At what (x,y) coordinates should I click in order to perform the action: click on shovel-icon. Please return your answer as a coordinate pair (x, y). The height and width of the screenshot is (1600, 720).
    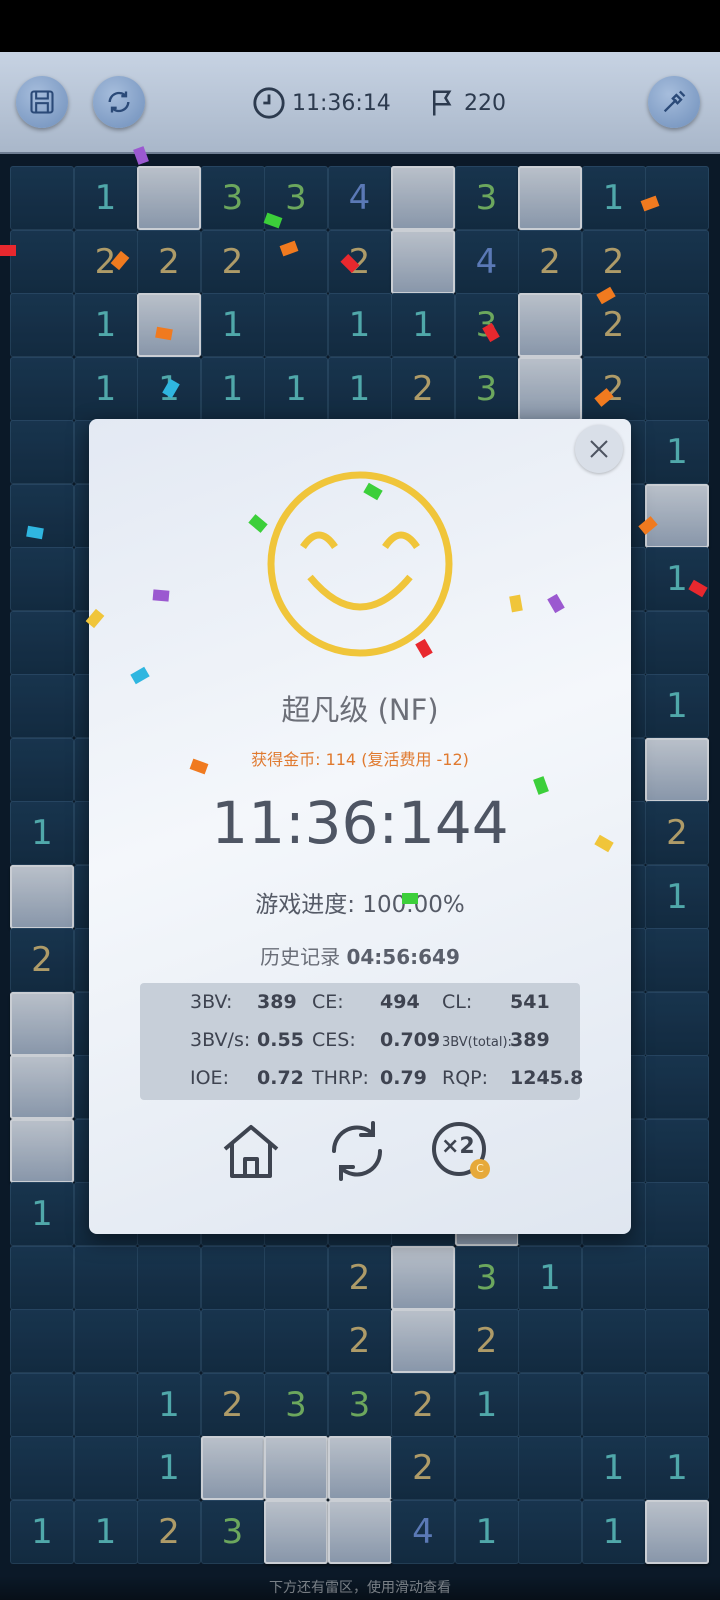
    Looking at the image, I should click on (674, 101).